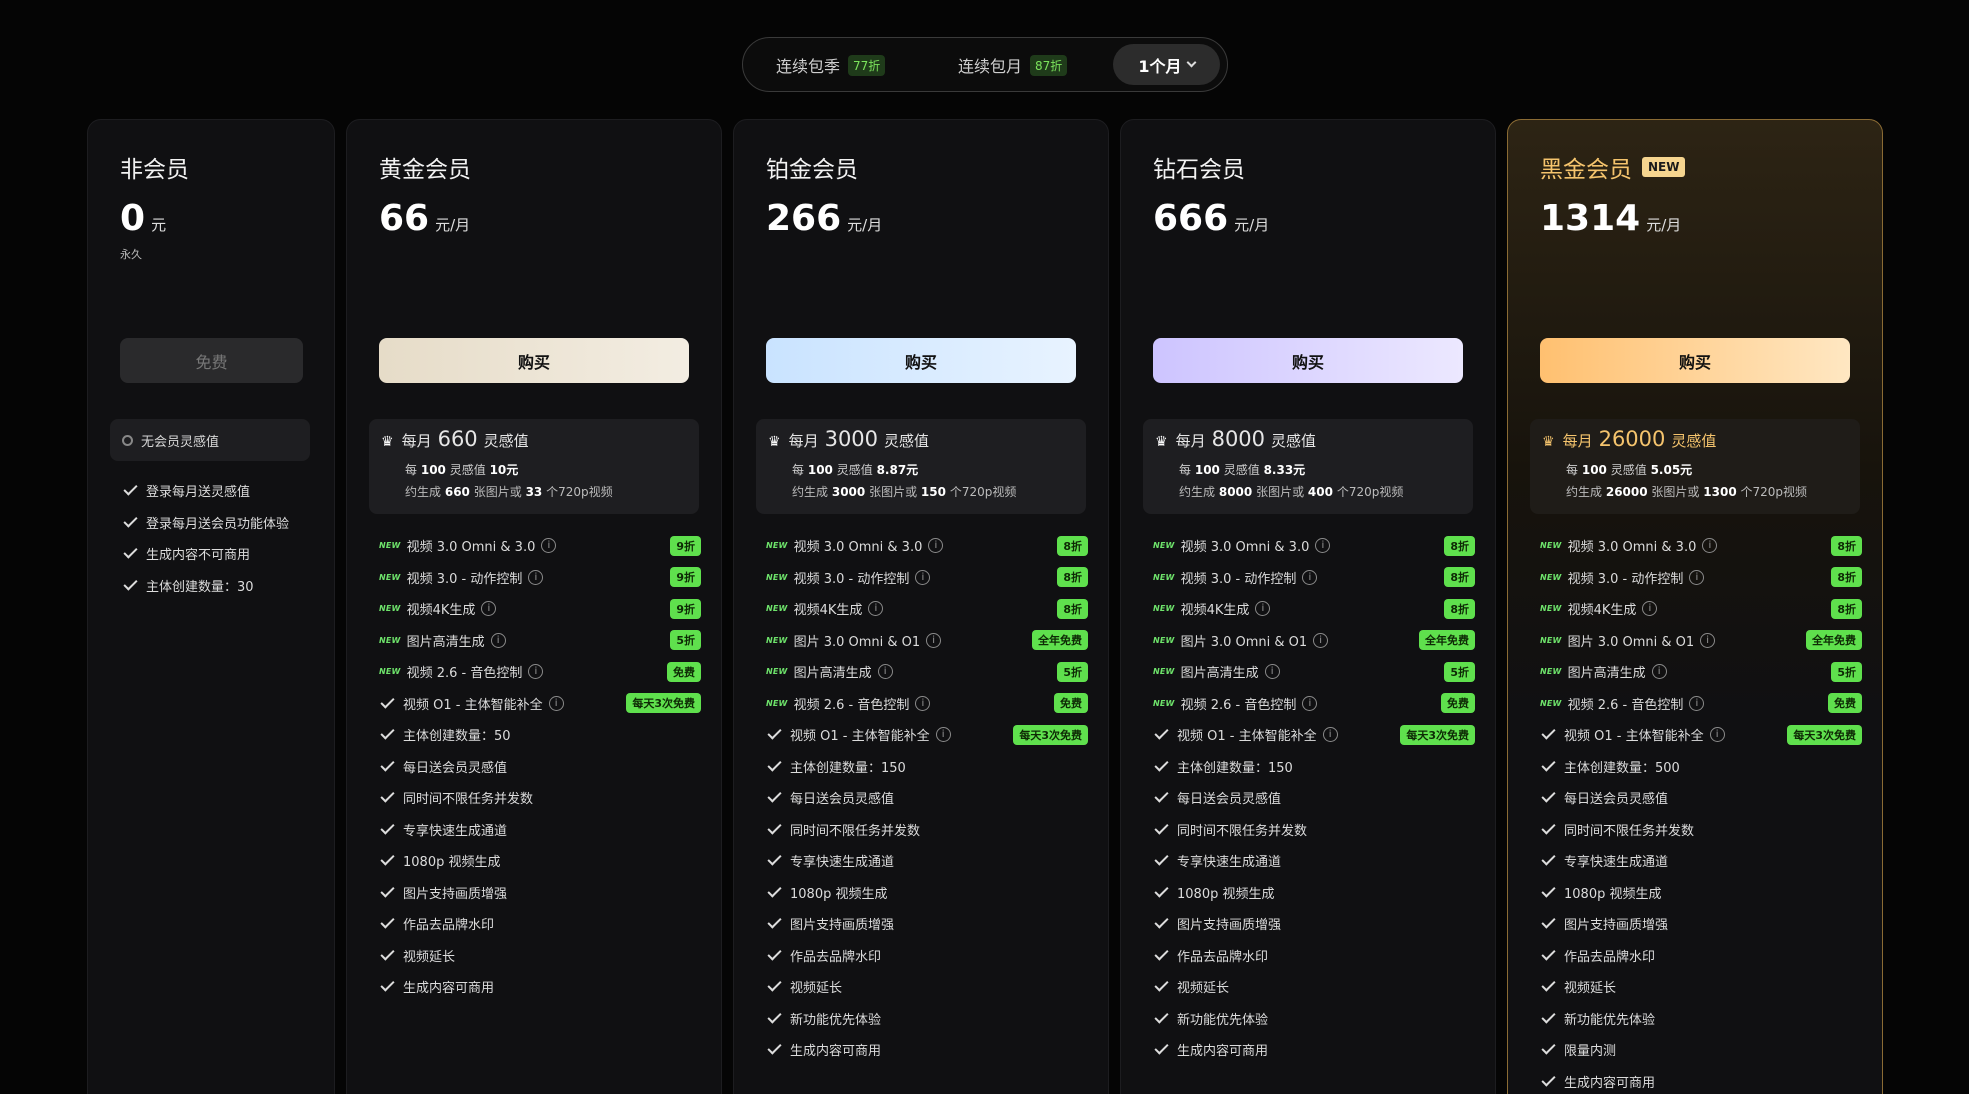  I want to click on points-amount: 3000, so click(851, 439).